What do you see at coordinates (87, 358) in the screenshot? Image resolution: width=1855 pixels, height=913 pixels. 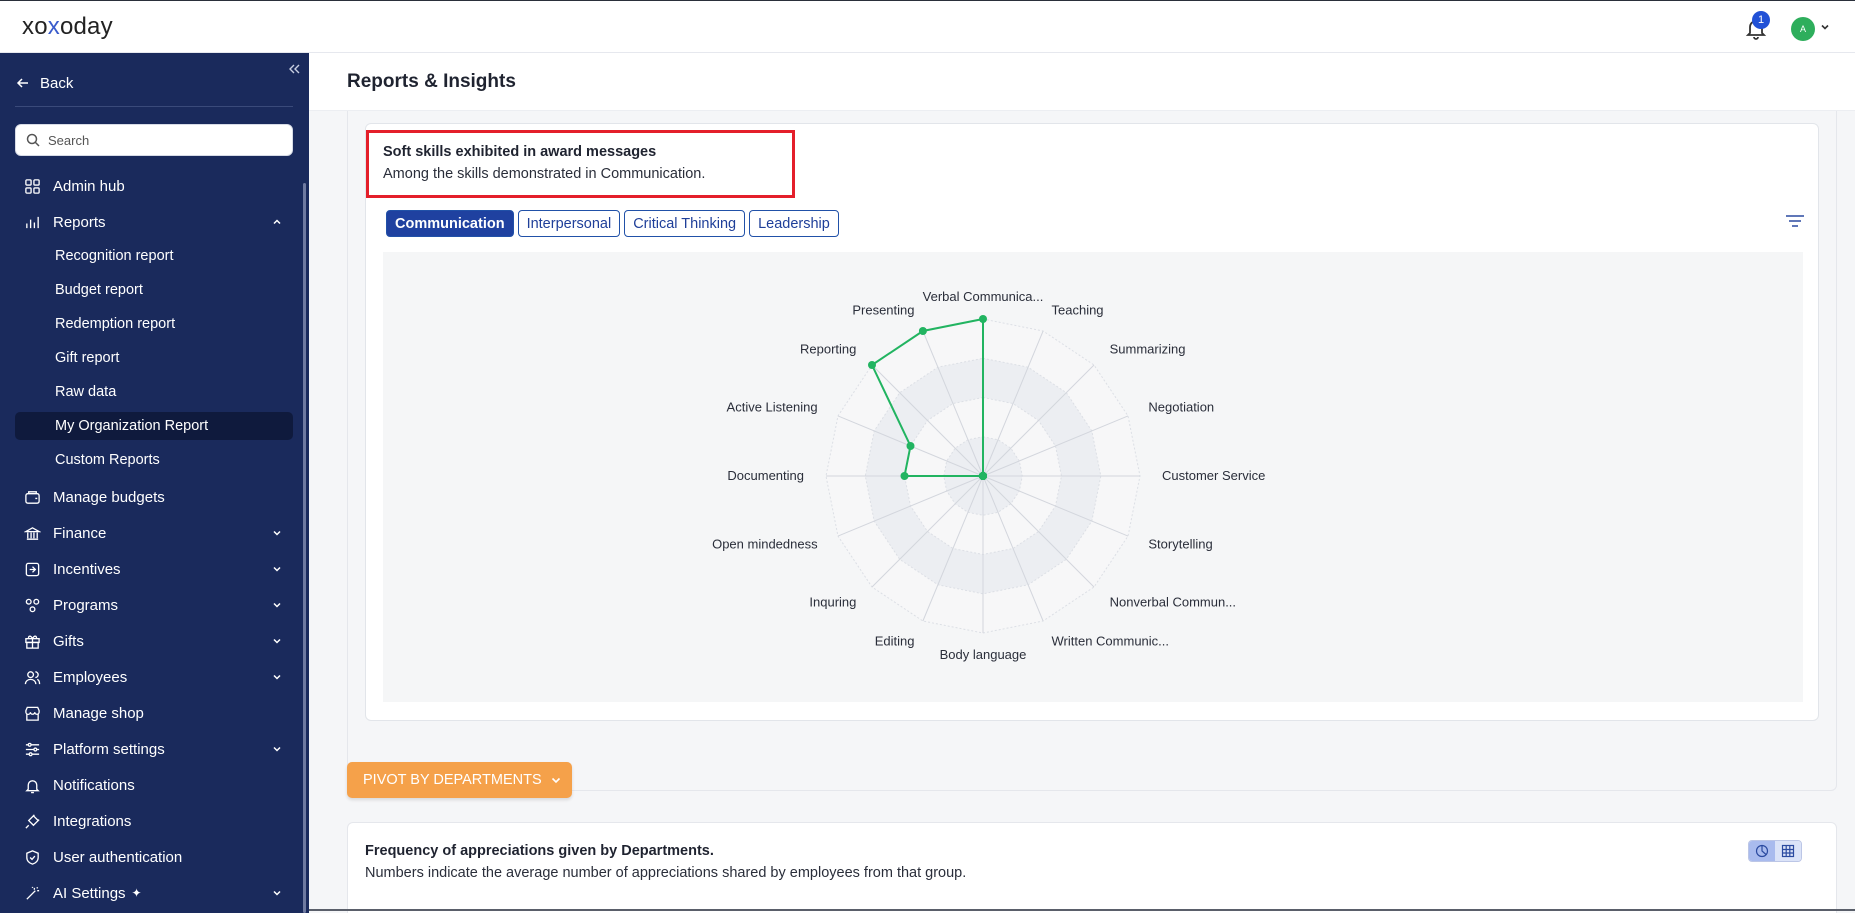 I see `sidebar-item-label: Gift report` at bounding box center [87, 358].